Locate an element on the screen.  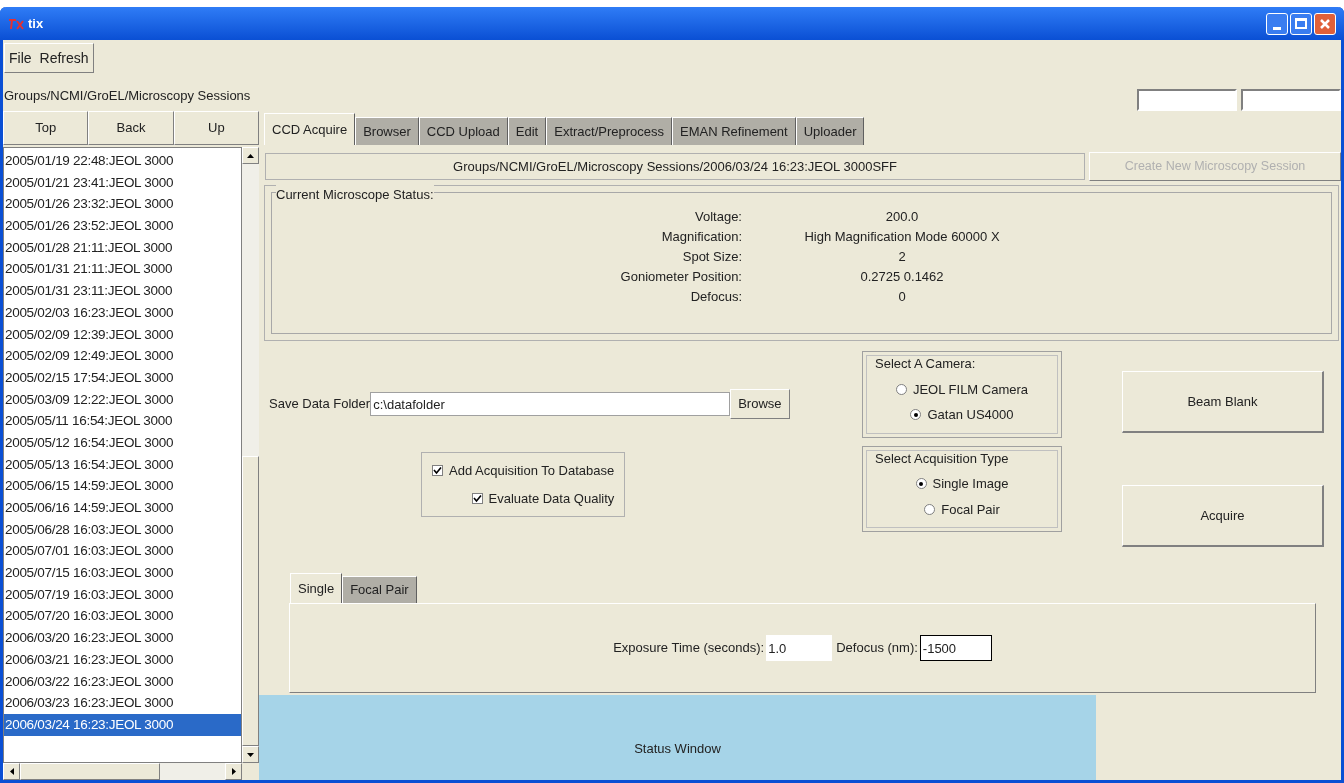
session-item: 2005/01/26 23:52:JEOL 3000 is located at coordinates (122, 226).